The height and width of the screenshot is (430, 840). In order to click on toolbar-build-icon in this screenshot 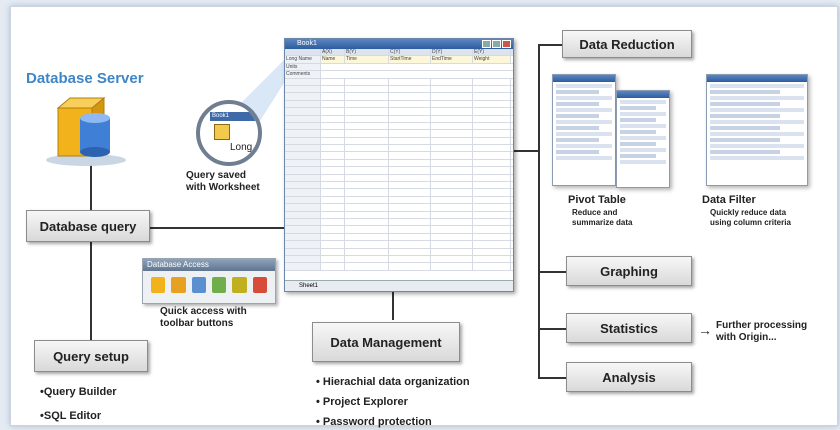, I will do `click(239, 285)`.